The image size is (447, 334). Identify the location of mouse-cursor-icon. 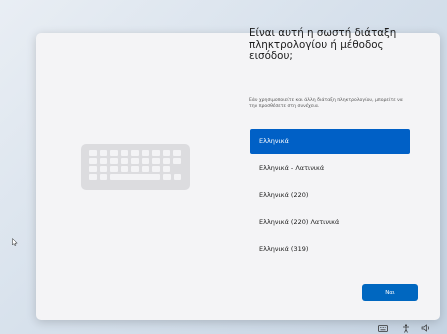
(15, 242).